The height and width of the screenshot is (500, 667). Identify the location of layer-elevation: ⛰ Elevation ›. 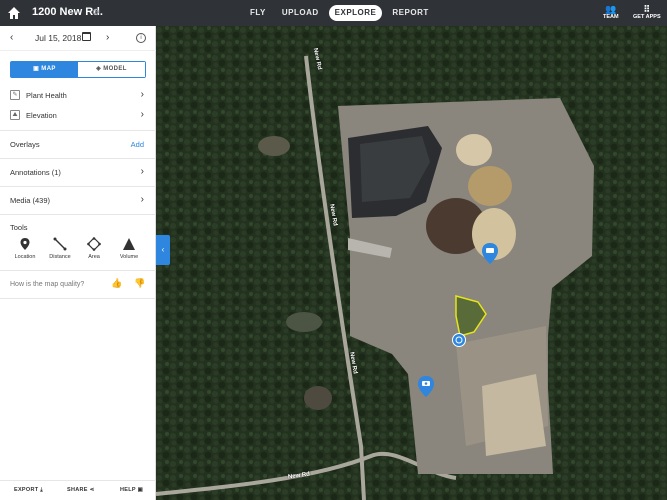
(78, 116).